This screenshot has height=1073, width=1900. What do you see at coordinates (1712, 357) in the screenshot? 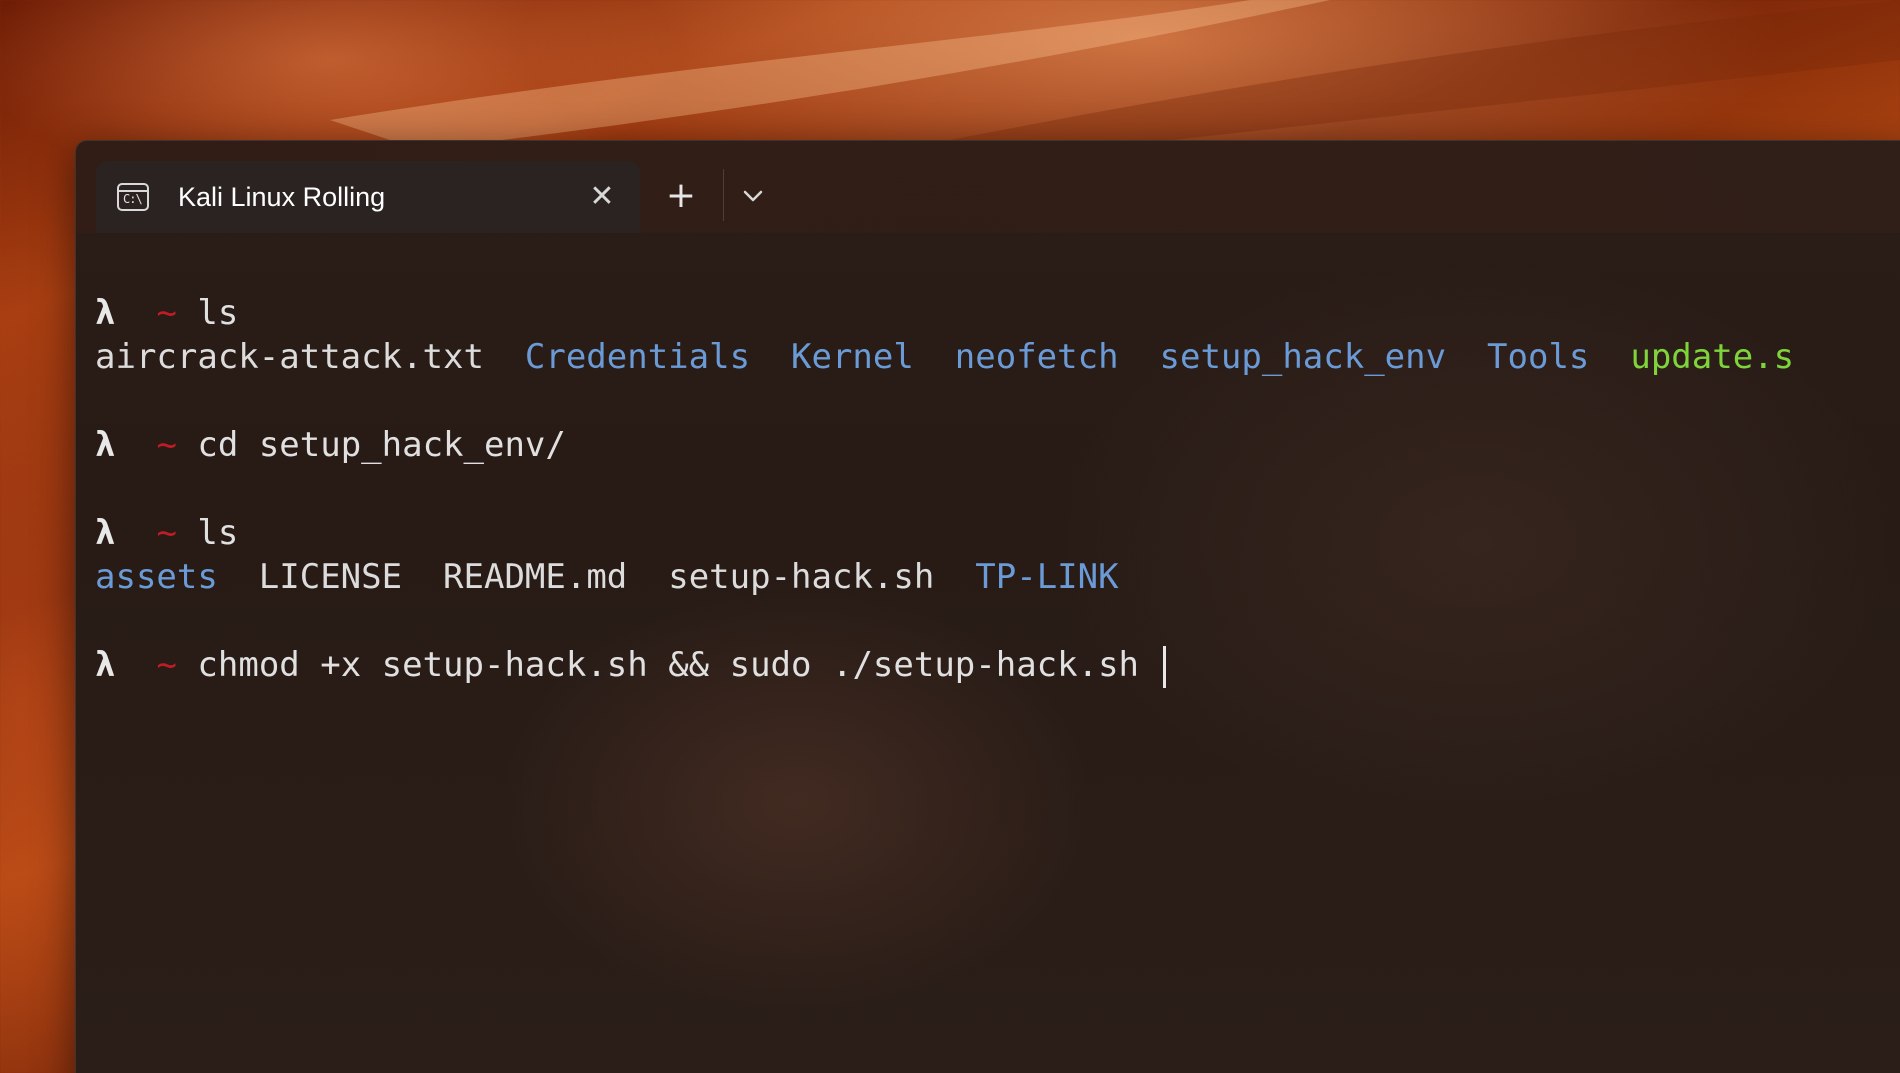
I see `executable-entry: update.s` at bounding box center [1712, 357].